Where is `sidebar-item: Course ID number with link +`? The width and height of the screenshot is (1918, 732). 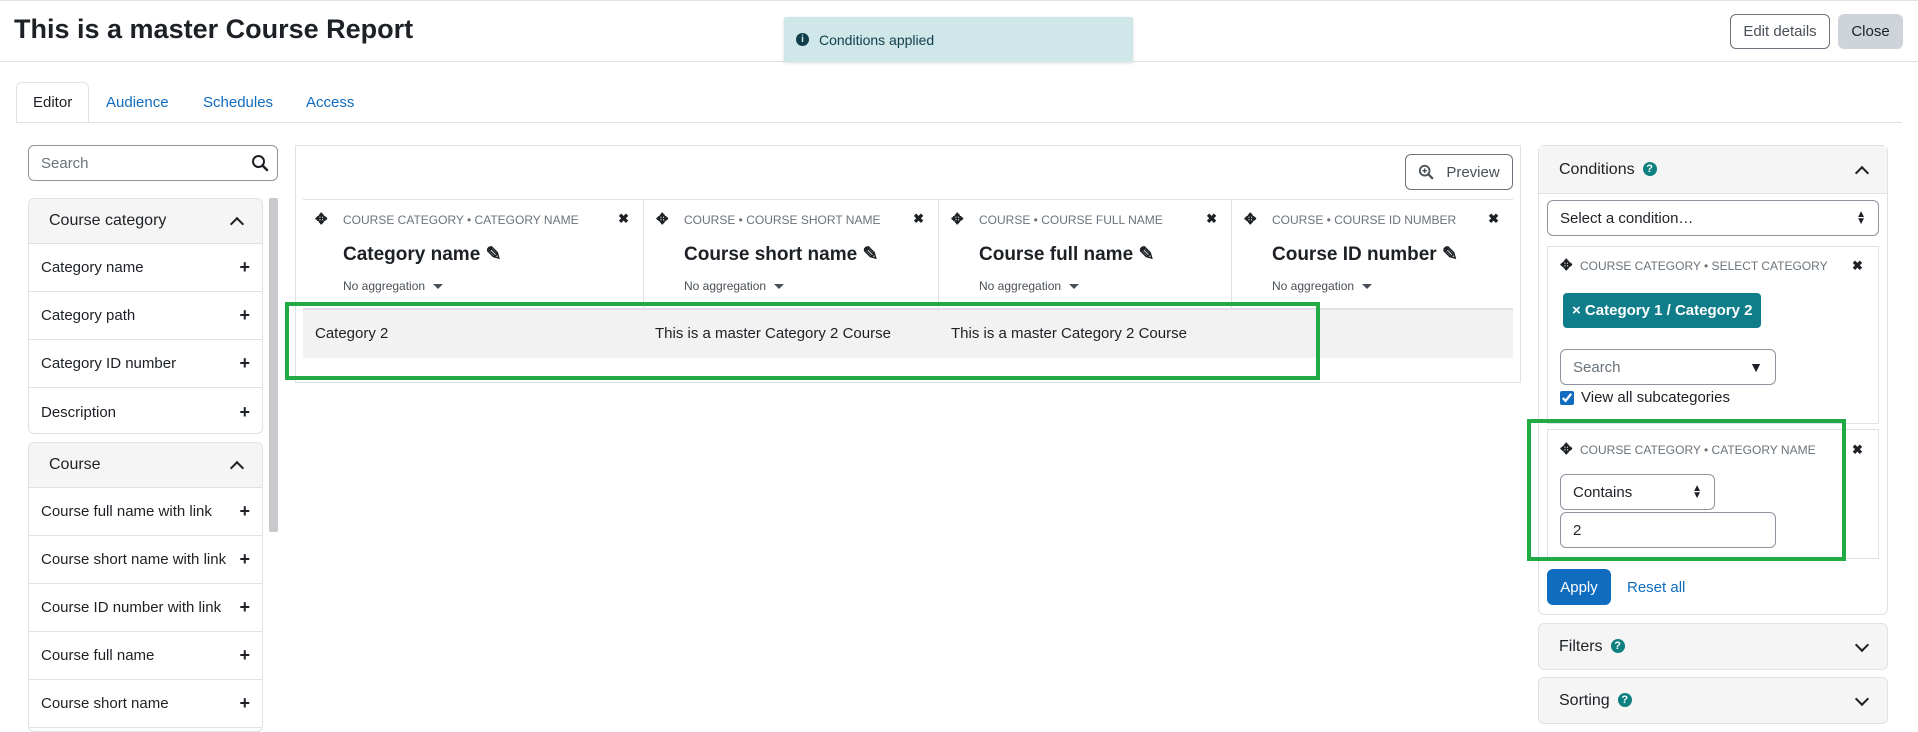
sidebar-item: Course ID number with link + is located at coordinates (145, 608).